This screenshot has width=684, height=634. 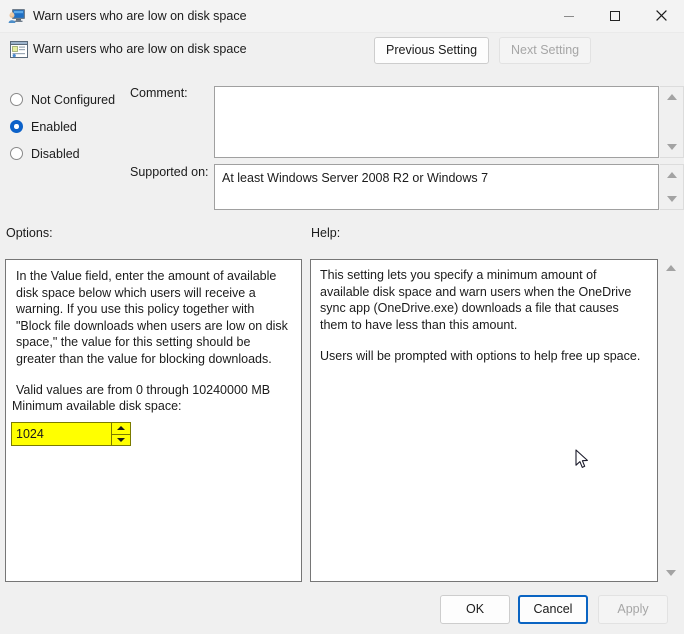 What do you see at coordinates (17, 16) in the screenshot?
I see `policy-computer-icon` at bounding box center [17, 16].